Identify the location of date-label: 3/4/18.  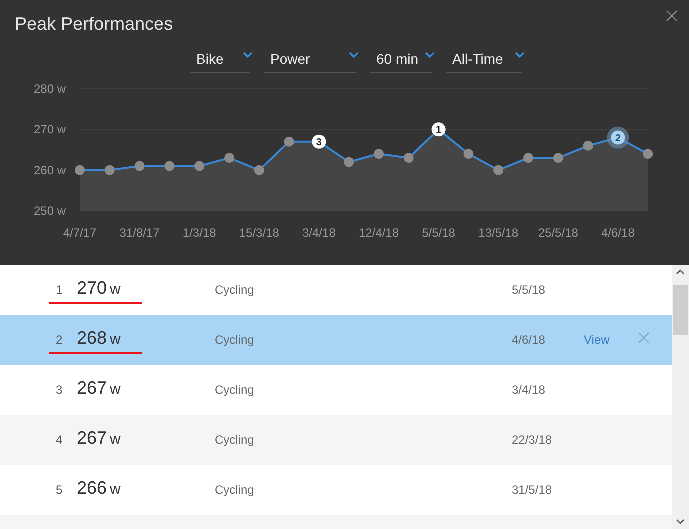
(529, 390).